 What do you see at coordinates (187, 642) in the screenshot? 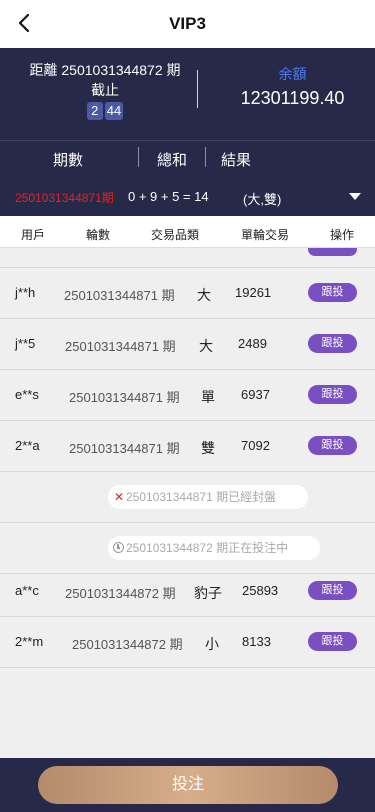
I see `table-row: 2**m 2501031344872 期 小 8133 跟投` at bounding box center [187, 642].